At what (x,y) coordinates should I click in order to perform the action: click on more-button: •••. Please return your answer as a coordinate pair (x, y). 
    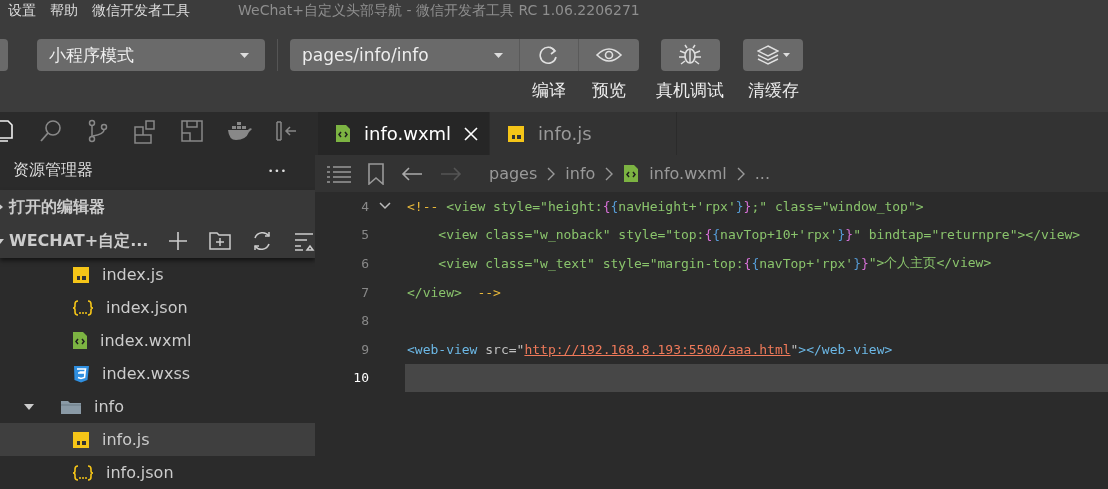
    Looking at the image, I should click on (277, 170).